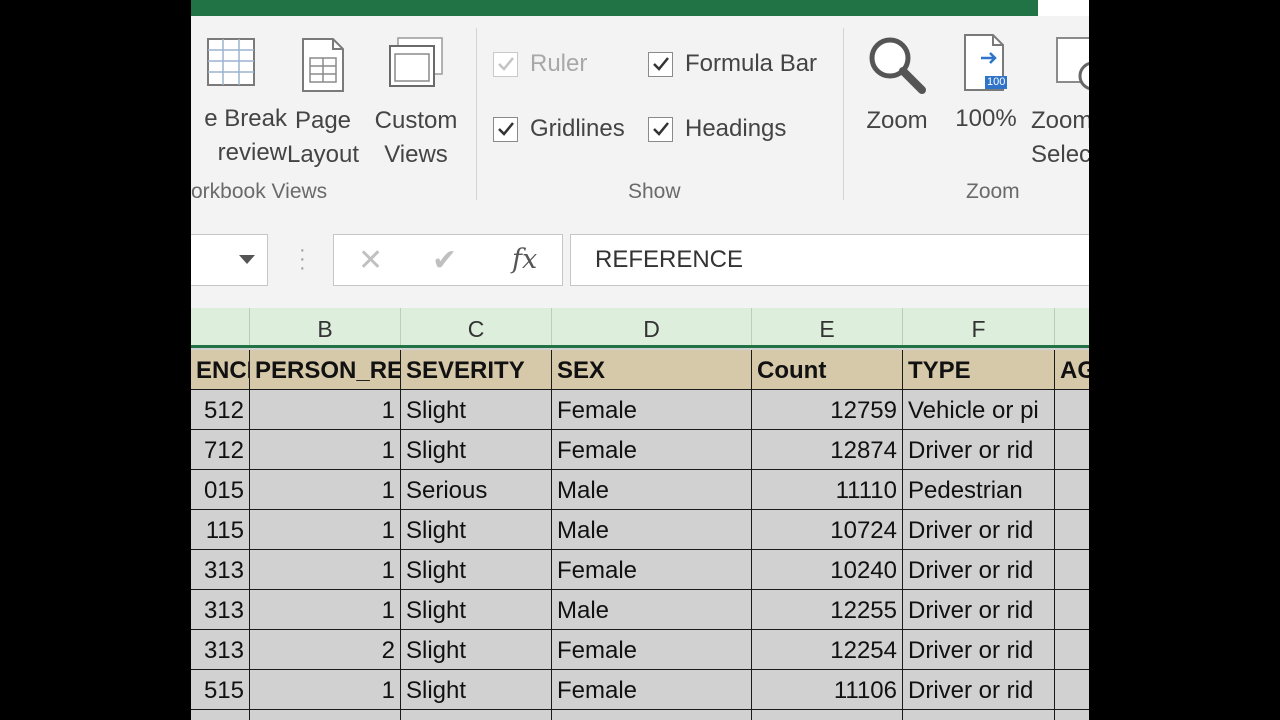 The image size is (1280, 720). What do you see at coordinates (979, 490) in the screenshot?
I see `table-cell: Pedestrian` at bounding box center [979, 490].